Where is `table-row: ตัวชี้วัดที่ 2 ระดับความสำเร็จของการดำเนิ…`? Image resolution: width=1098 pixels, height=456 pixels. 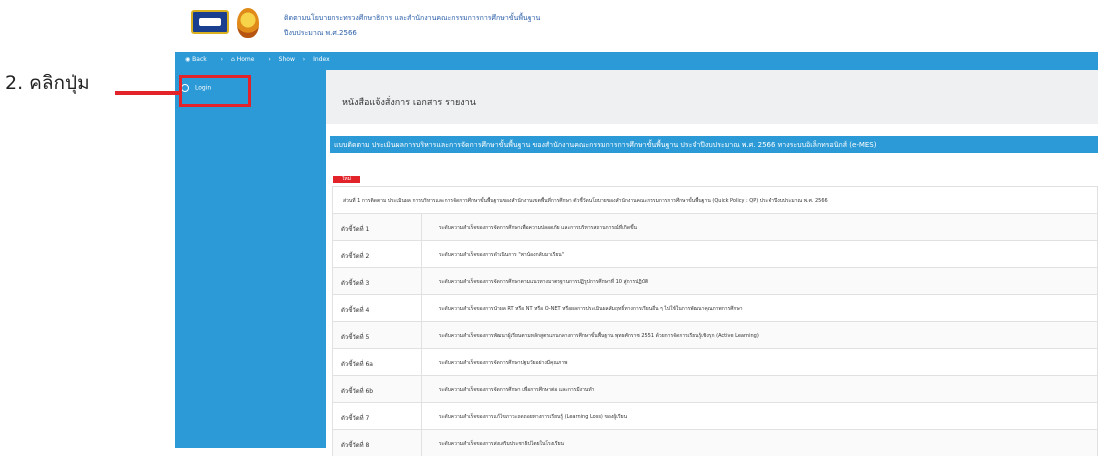 table-row: ตัวชี้วัดที่ 2 ระดับความสำเร็จของการดำเนิ… is located at coordinates (715, 253).